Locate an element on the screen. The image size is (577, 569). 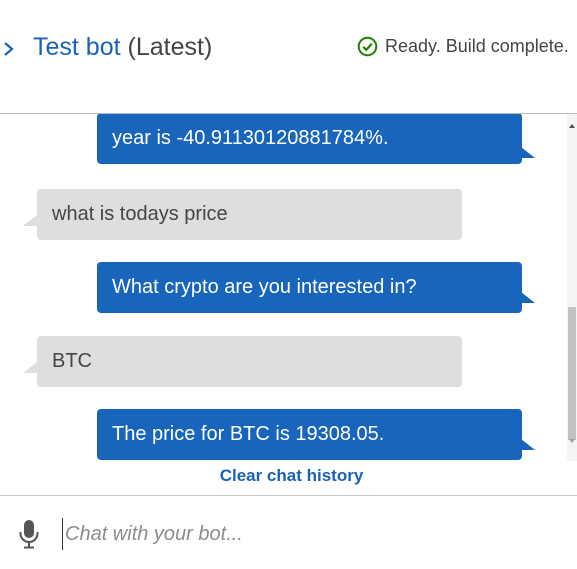
clear-chat-history-link: Clear chat history is located at coordinates (288, 476).